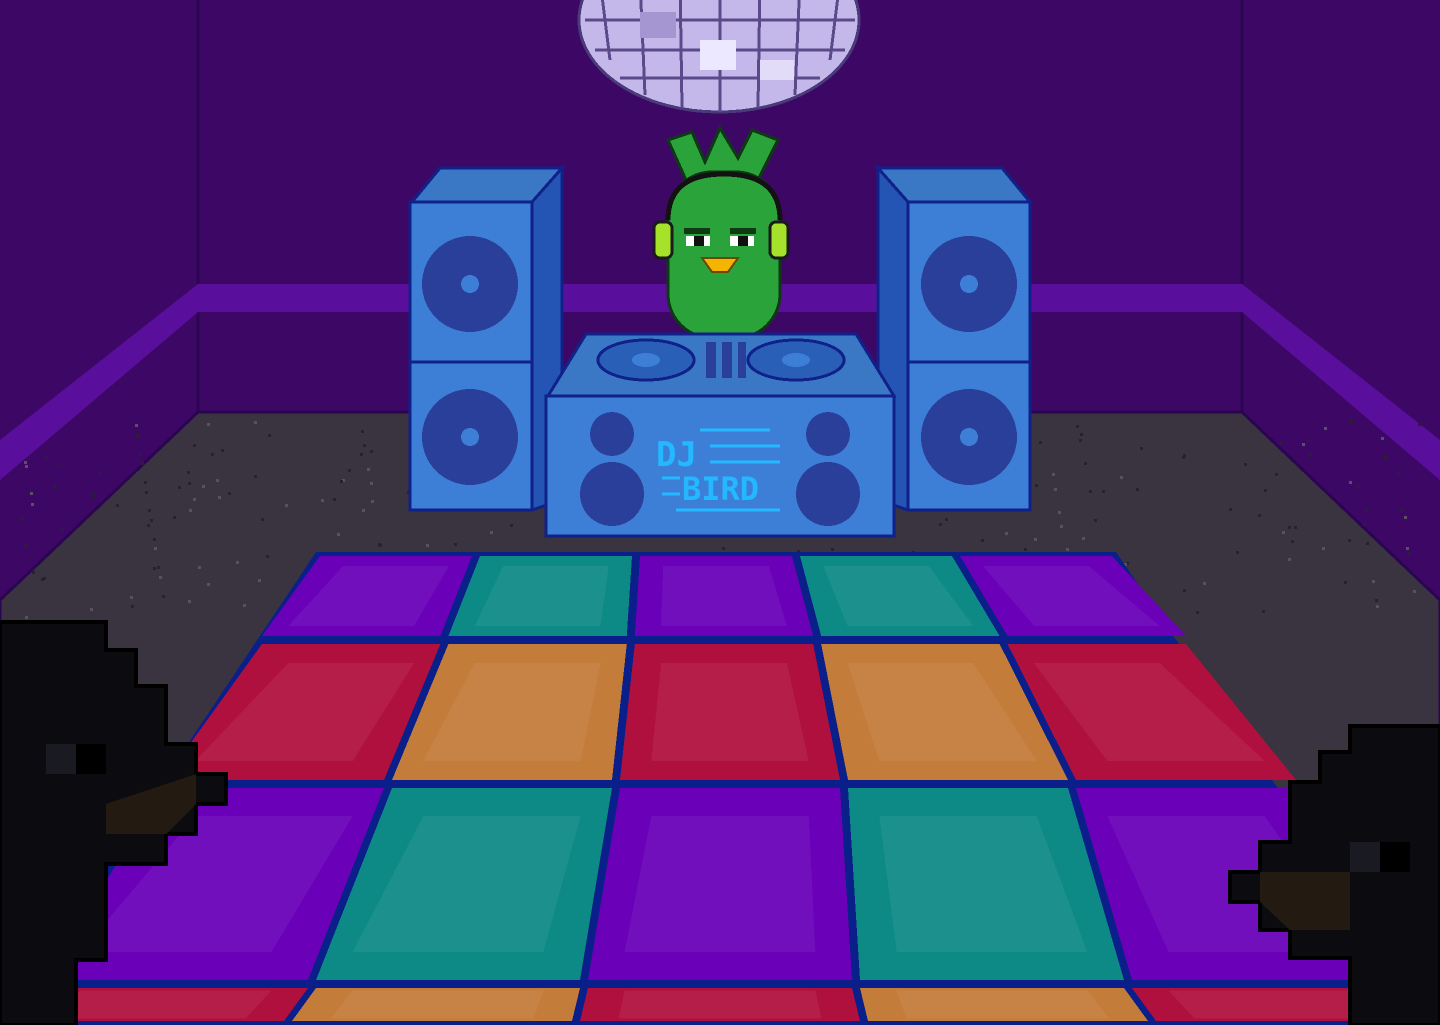 The height and width of the screenshot is (1025, 1440). What do you see at coordinates (720, 489) in the screenshot?
I see `booth-logo-line2: BIRD` at bounding box center [720, 489].